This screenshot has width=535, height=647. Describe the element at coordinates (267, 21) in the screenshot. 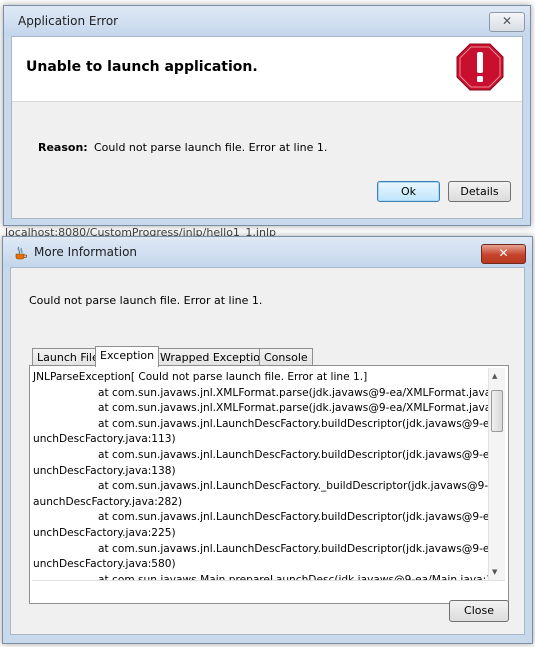

I see `error-dialog-titlebar: Application Error ✕` at that location.